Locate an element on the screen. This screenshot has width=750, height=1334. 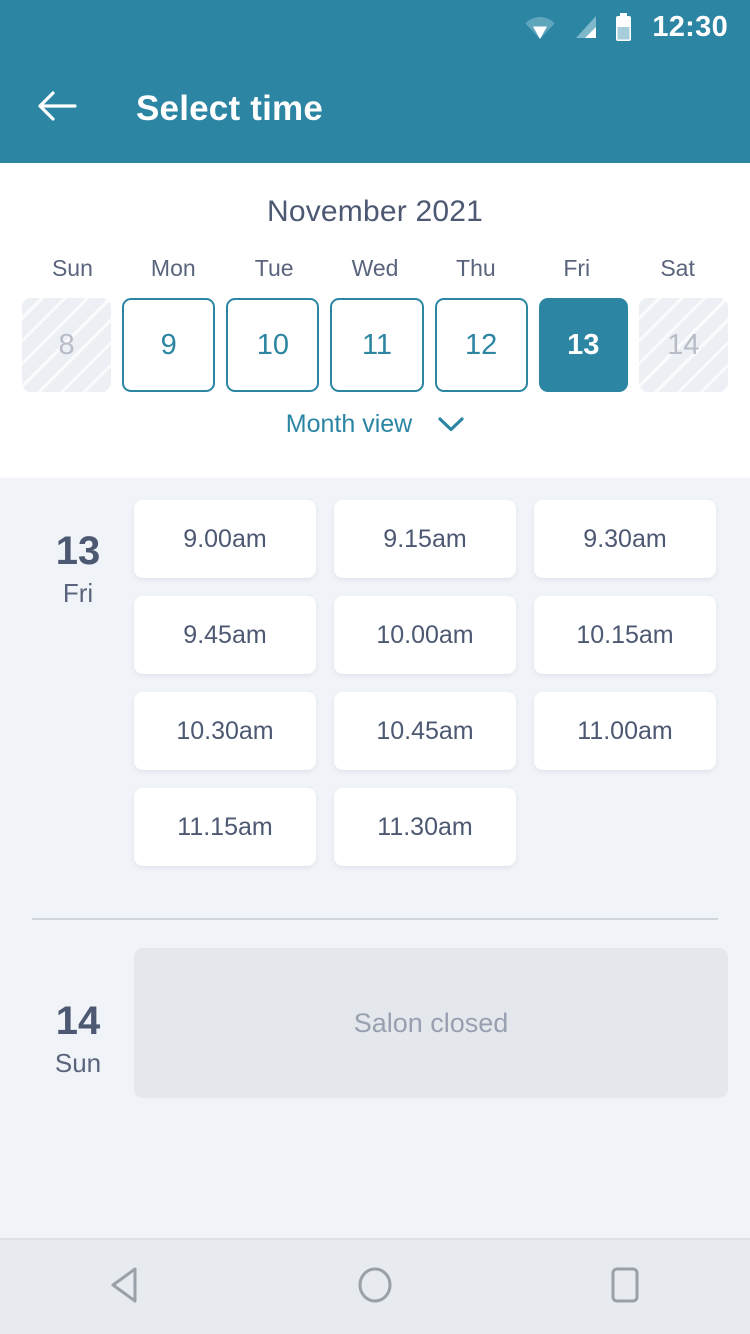
schedule-divider is located at coordinates (375, 919).